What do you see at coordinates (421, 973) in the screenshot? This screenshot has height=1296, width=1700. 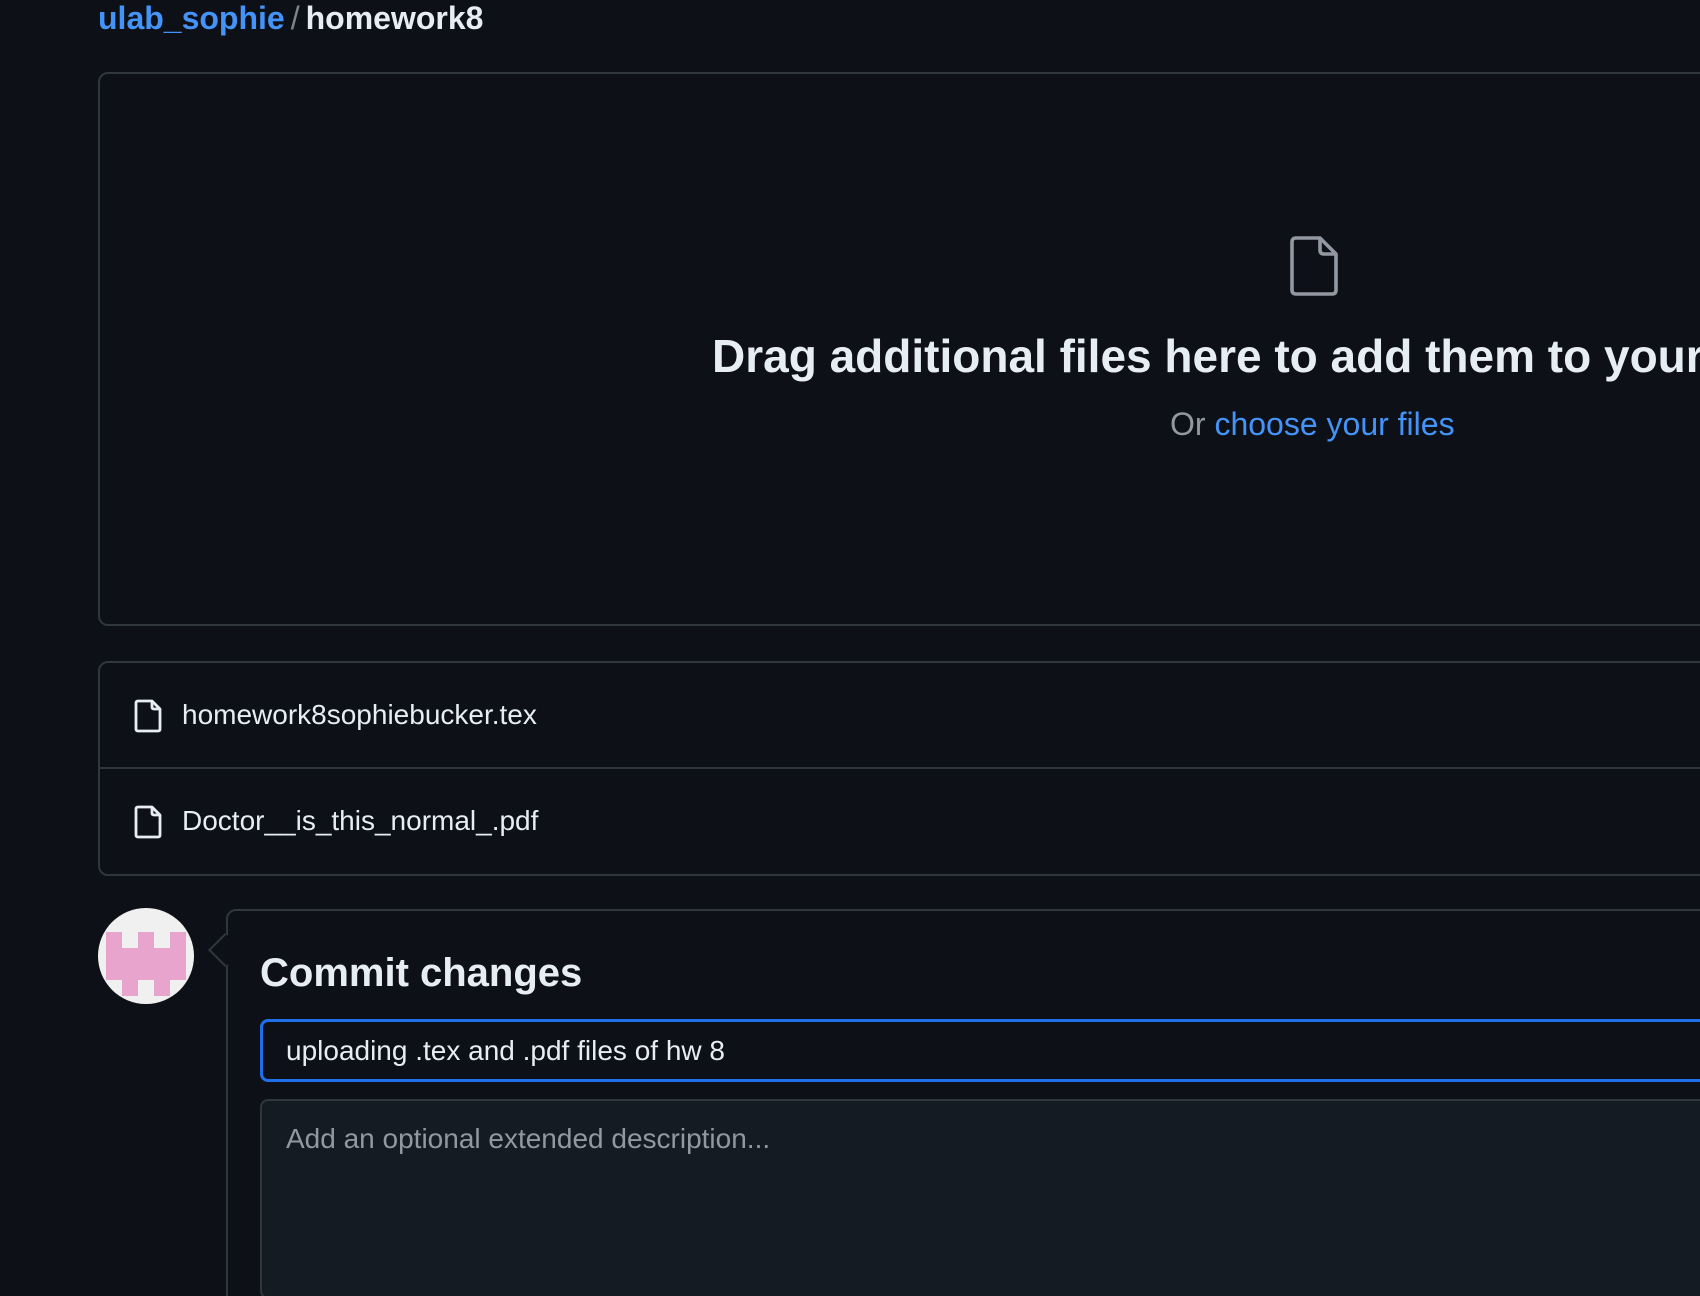 I see `commit-changes-heading: Commit changes` at bounding box center [421, 973].